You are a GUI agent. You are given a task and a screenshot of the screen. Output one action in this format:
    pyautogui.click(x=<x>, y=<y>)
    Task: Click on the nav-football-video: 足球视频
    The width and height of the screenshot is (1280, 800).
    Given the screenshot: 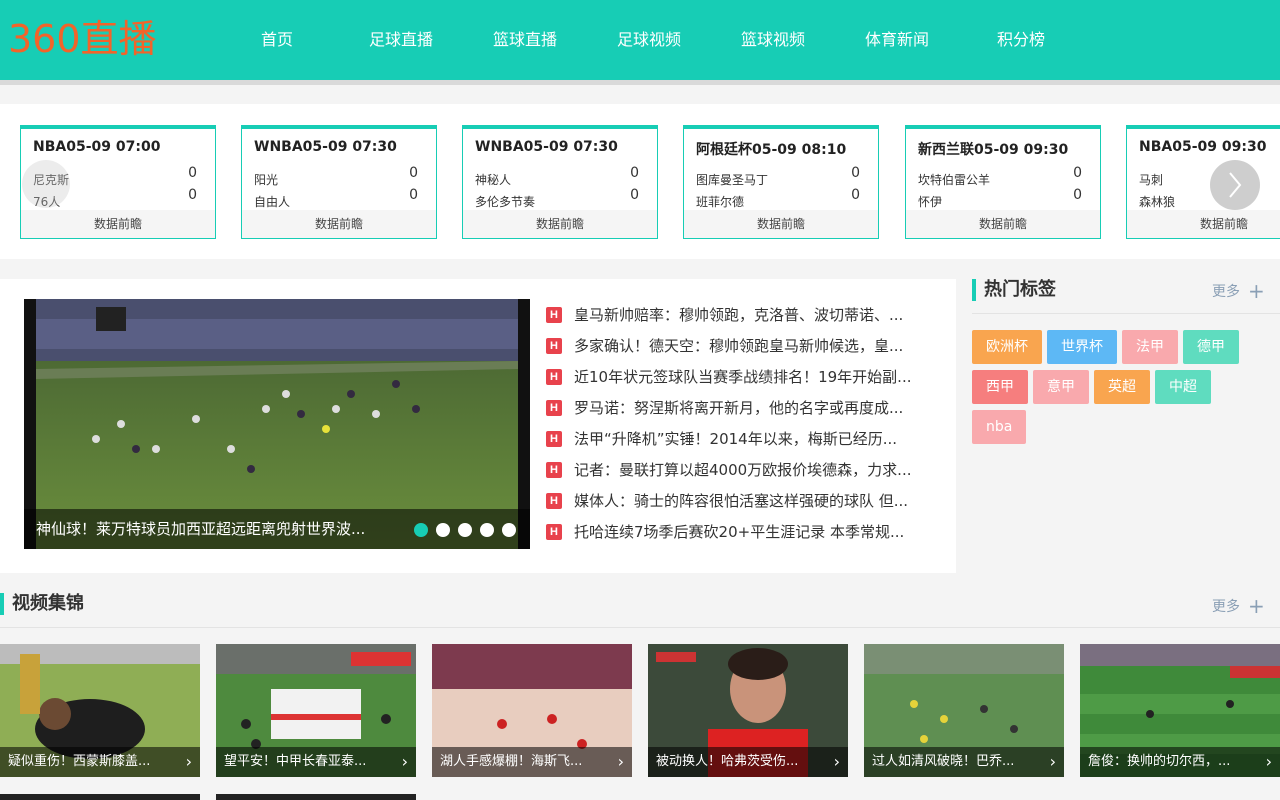 What is the action you would take?
    pyautogui.click(x=649, y=40)
    